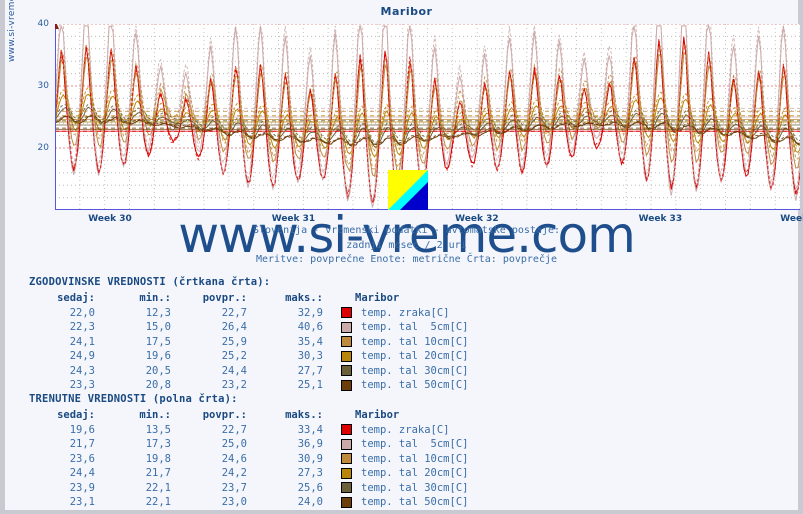 The image size is (803, 514). What do you see at coordinates (234, 502) in the screenshot?
I see `cell-povpr: 23,0` at bounding box center [234, 502].